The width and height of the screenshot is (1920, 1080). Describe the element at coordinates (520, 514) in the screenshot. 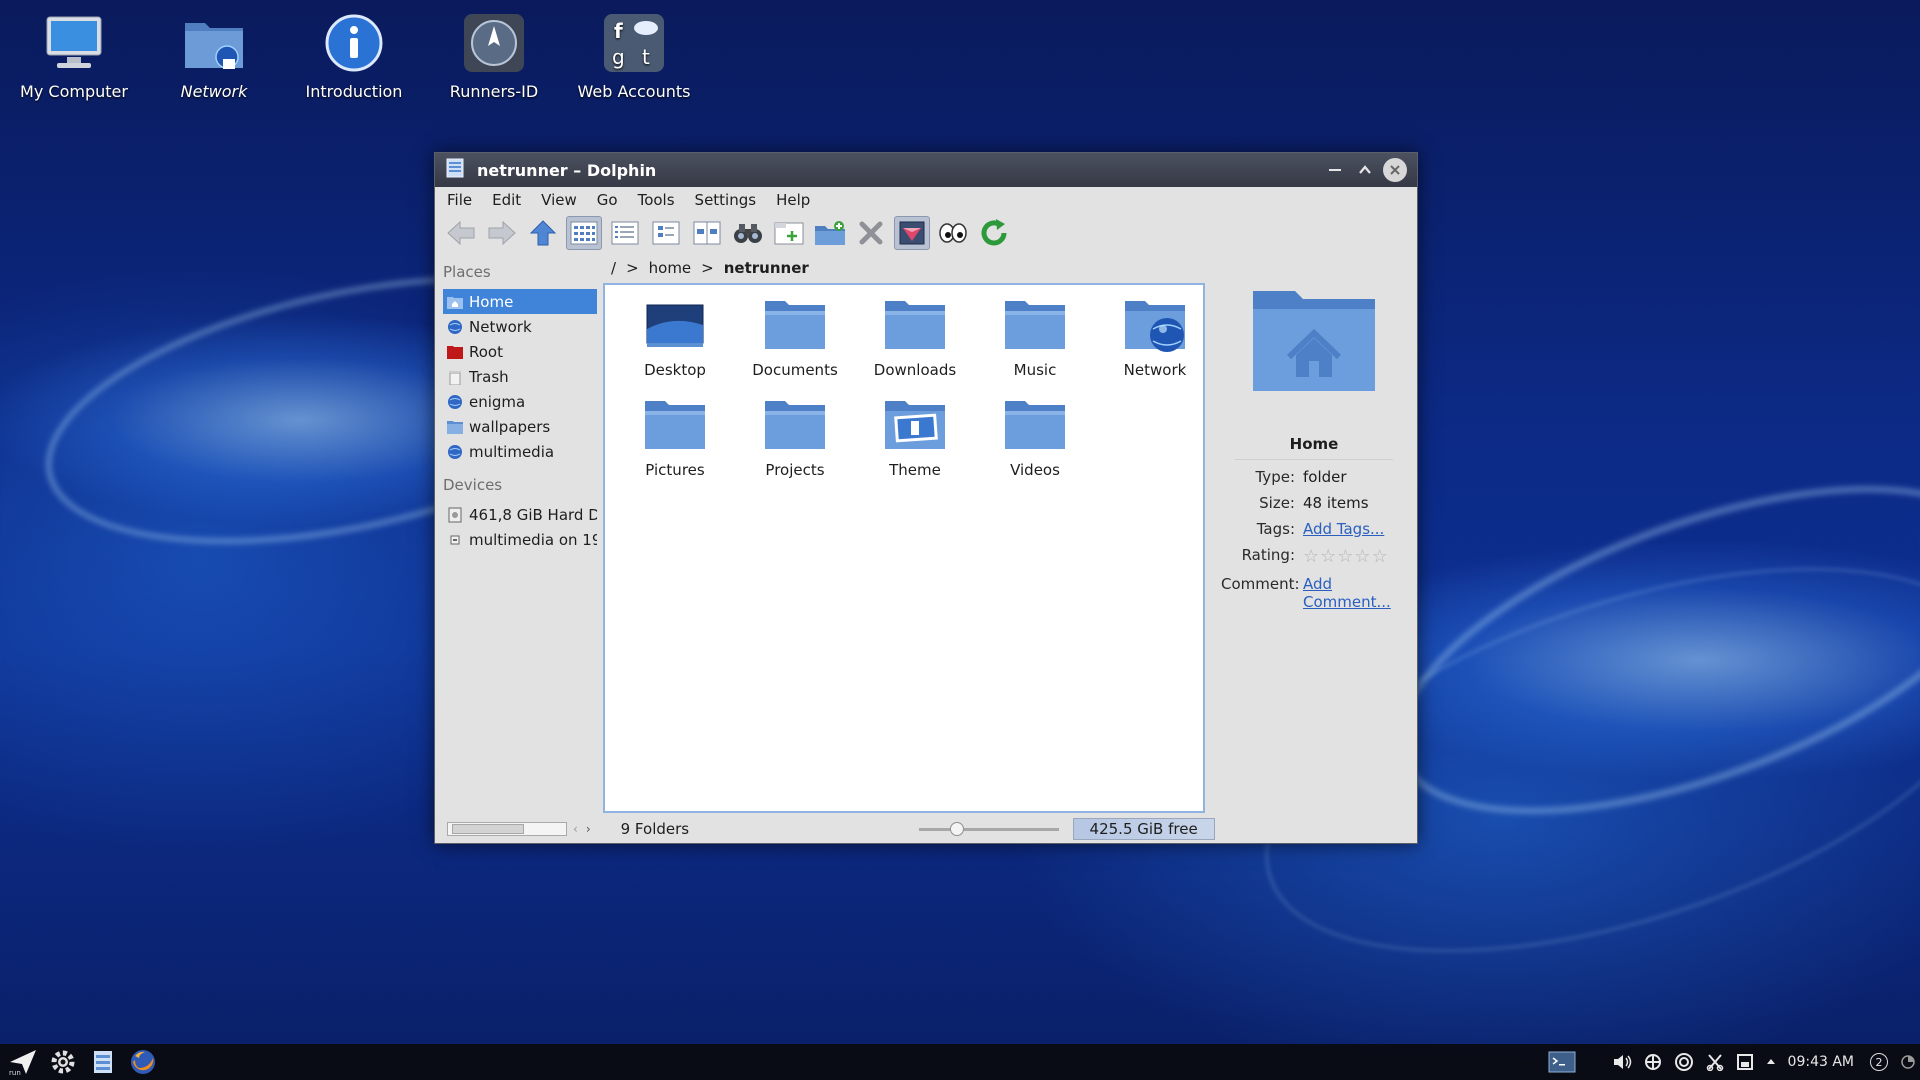

I see `devices-item-hard-drive: 461,8 GiB Hard Dri` at that location.